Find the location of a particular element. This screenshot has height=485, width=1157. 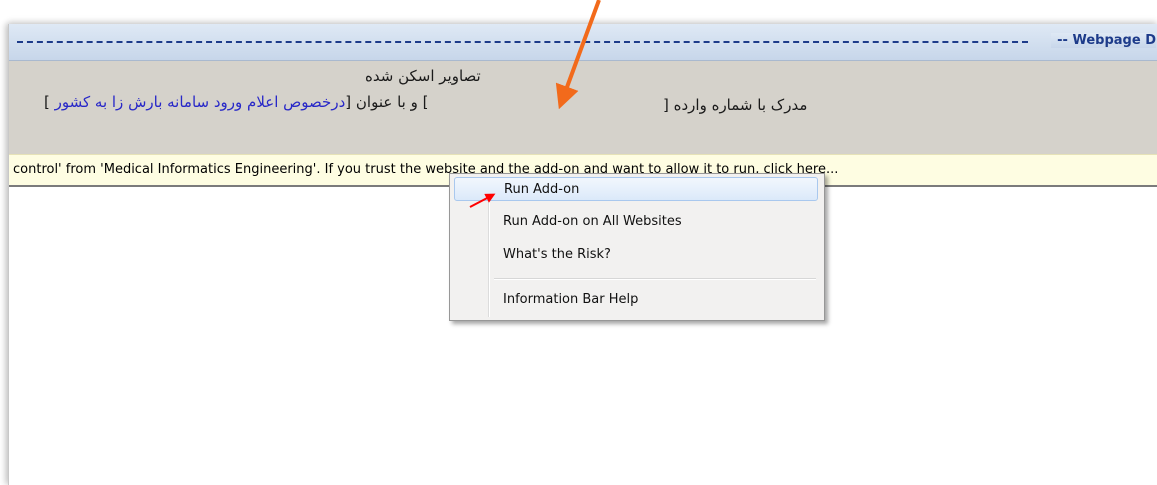

red-annotation-arrow-icon is located at coordinates (482, 200).